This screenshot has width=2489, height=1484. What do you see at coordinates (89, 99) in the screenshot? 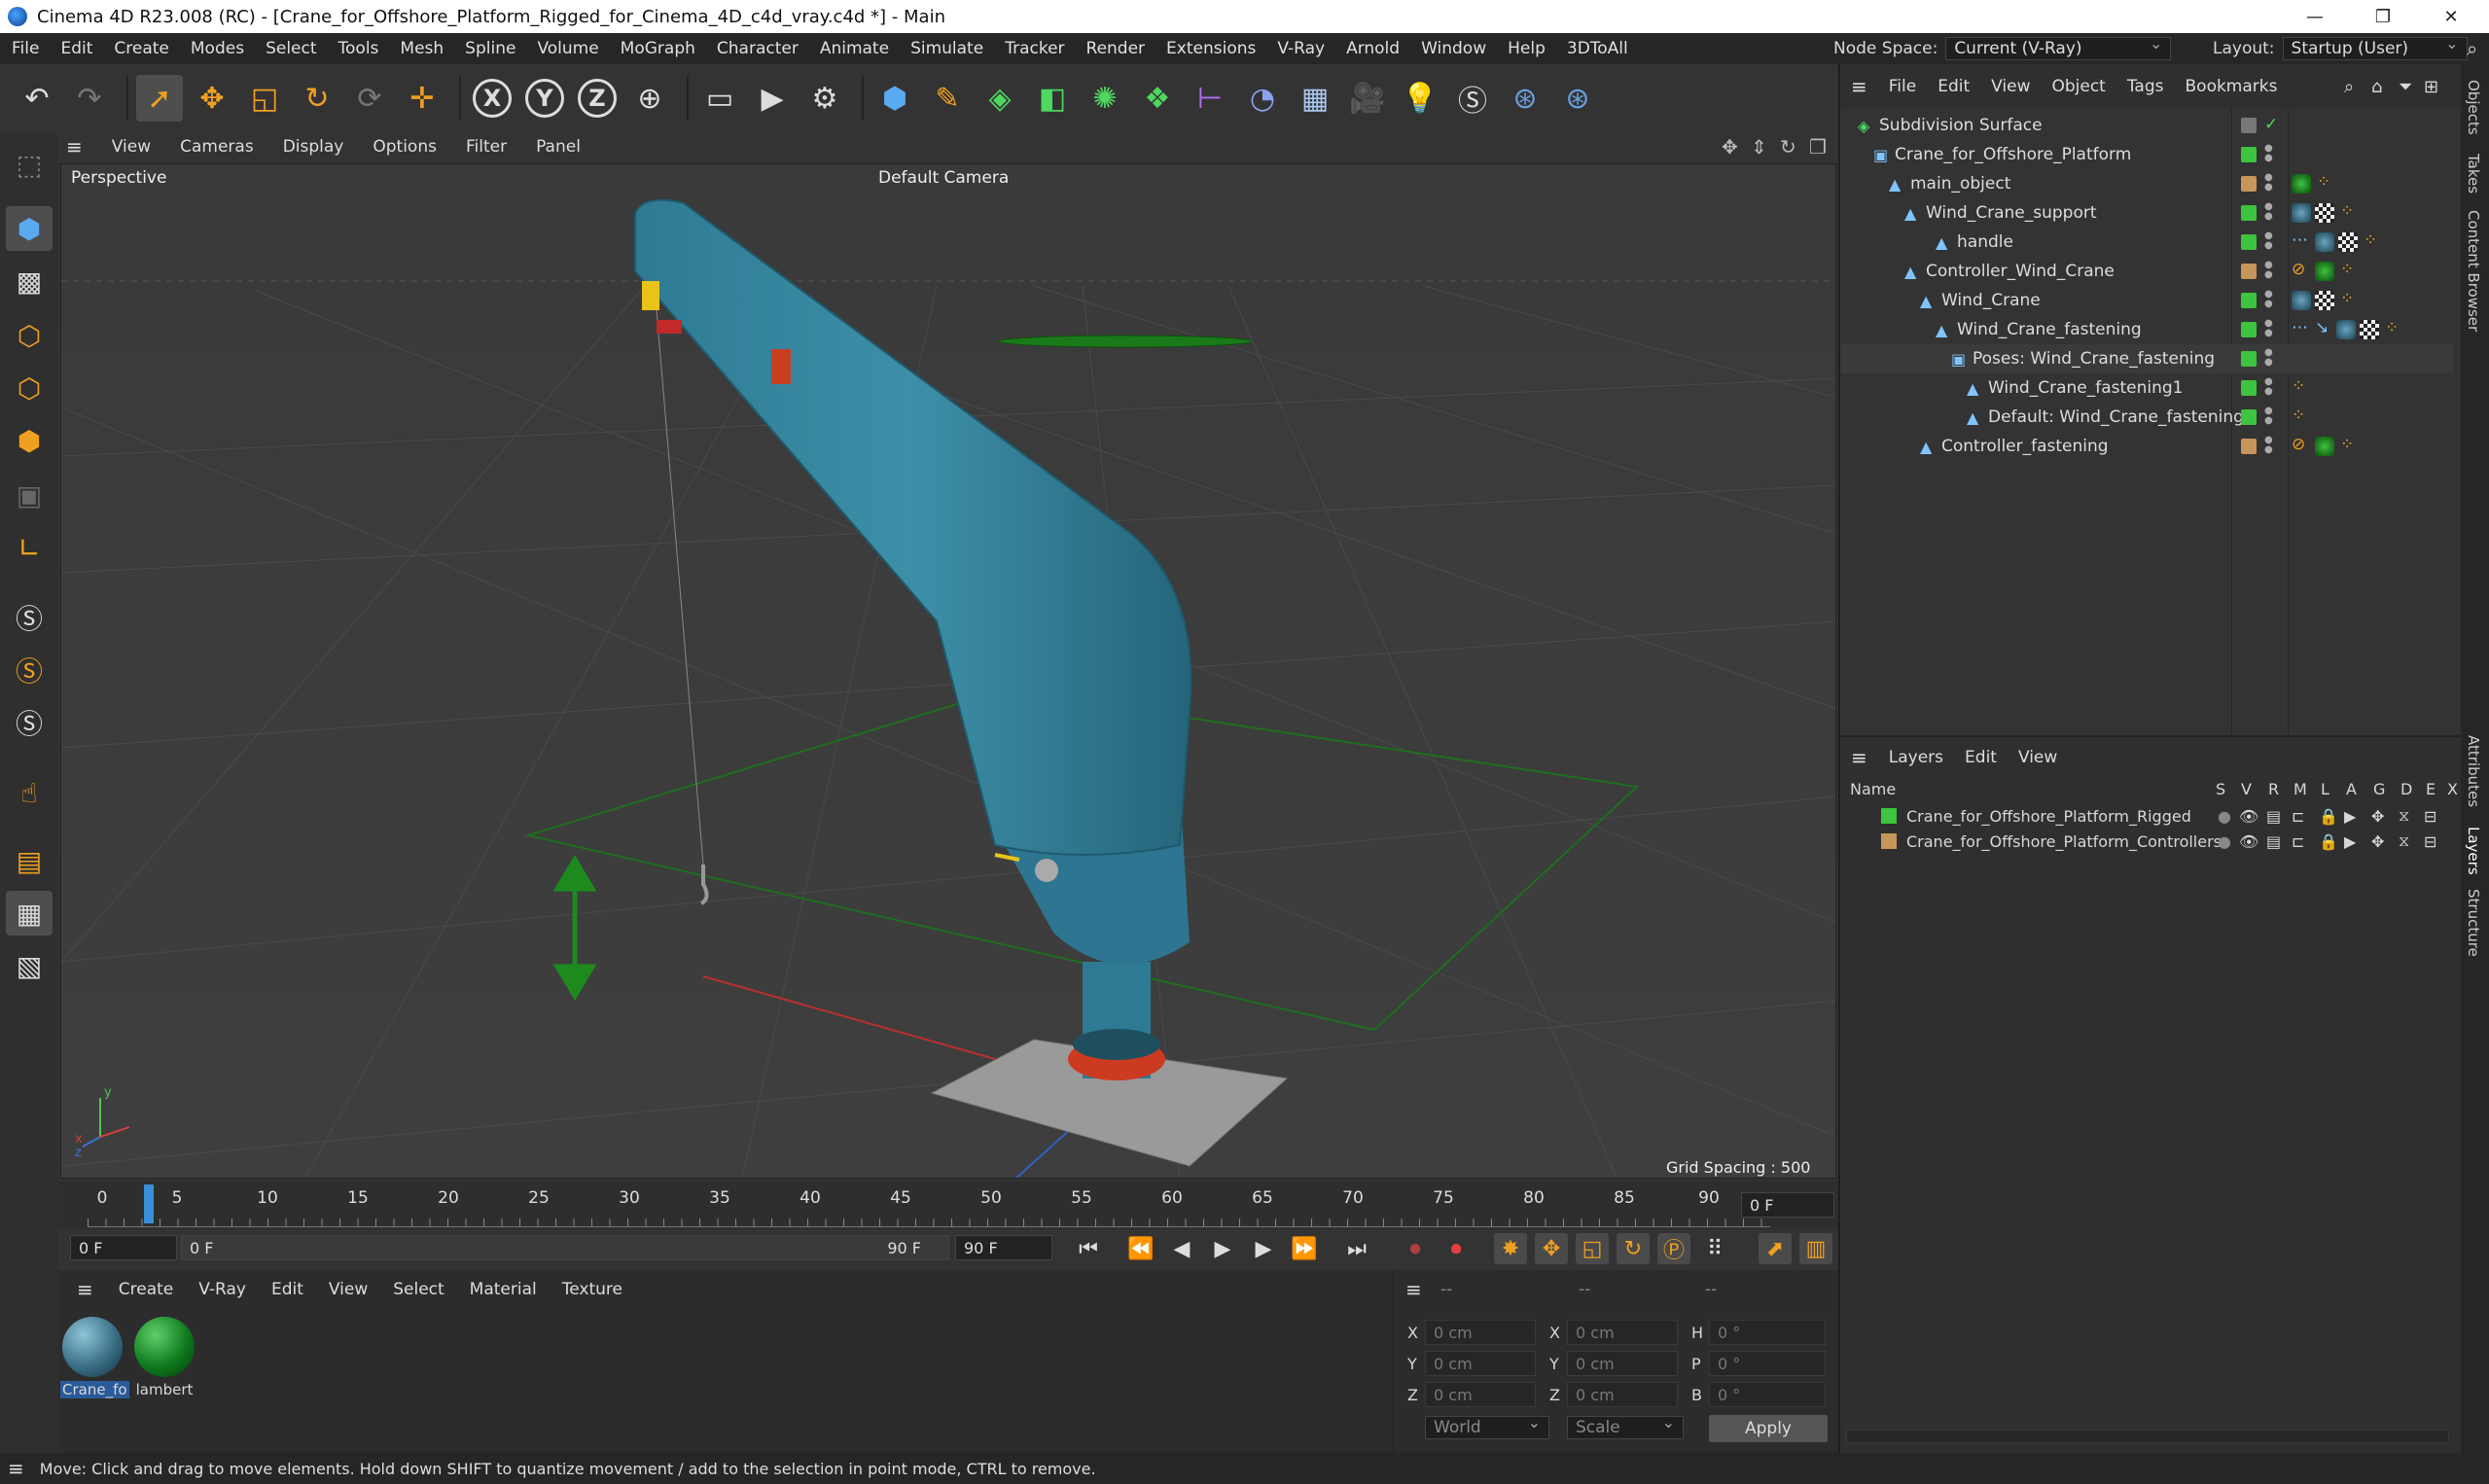
I see `redo-icon: ↷` at bounding box center [89, 99].